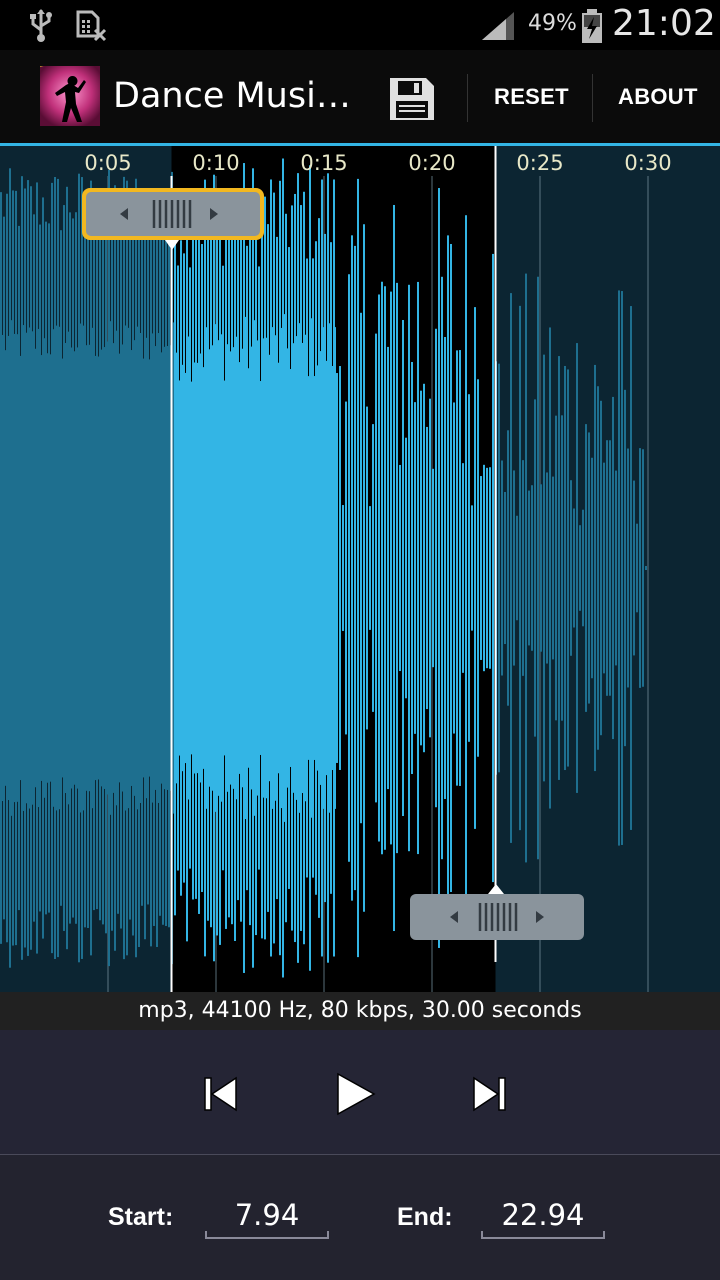 The image size is (720, 1280). Describe the element at coordinates (220, 1094) in the screenshot. I see `rewind-button` at that location.